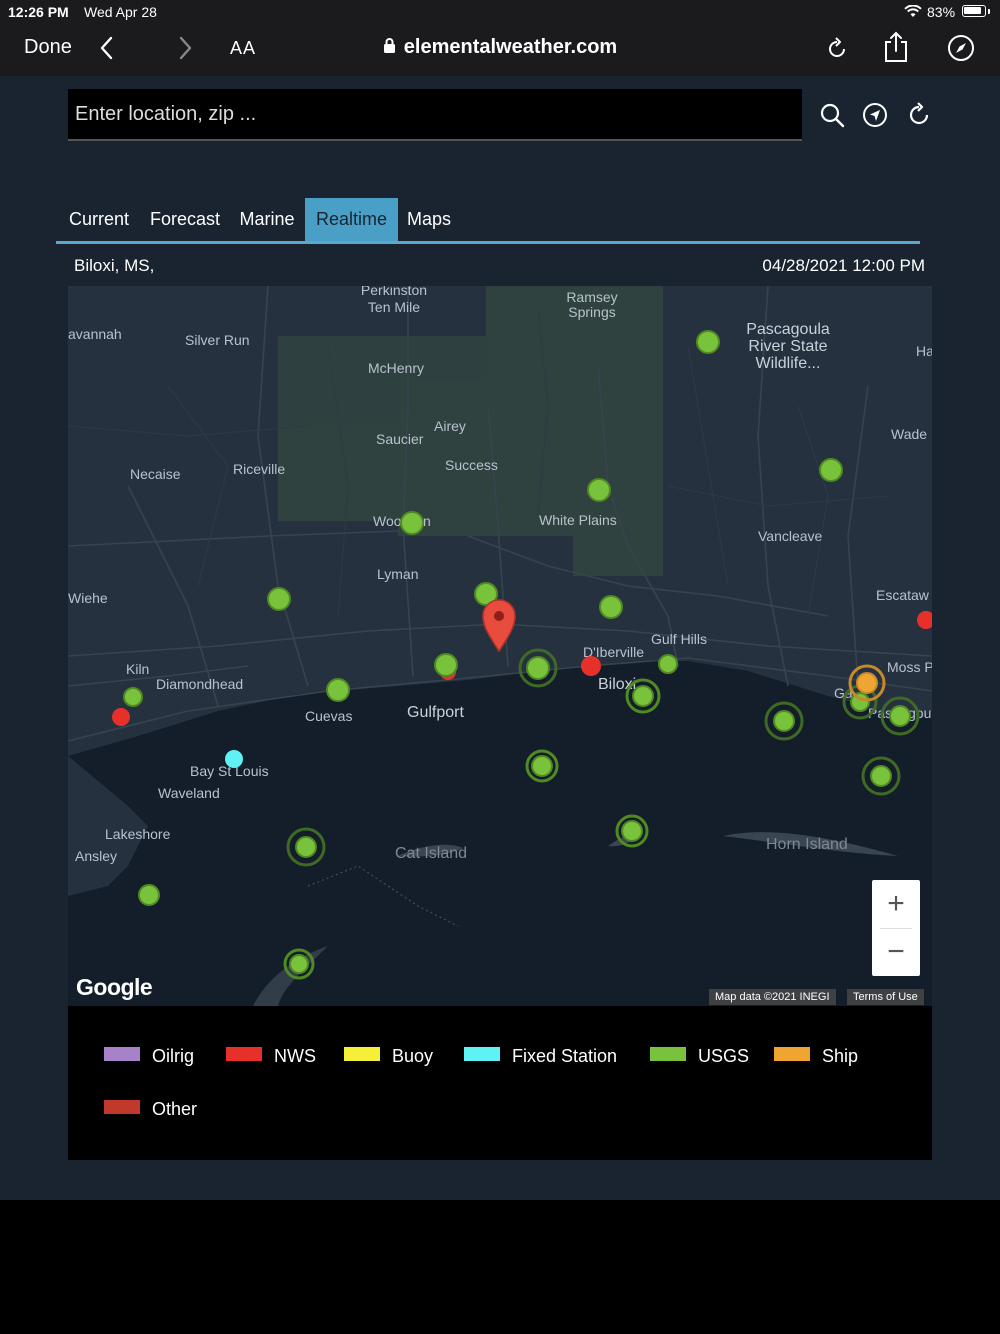 The image size is (1000, 1334). Describe the element at coordinates (565, 1056) in the screenshot. I see `legend-label: Fixed Station` at that location.